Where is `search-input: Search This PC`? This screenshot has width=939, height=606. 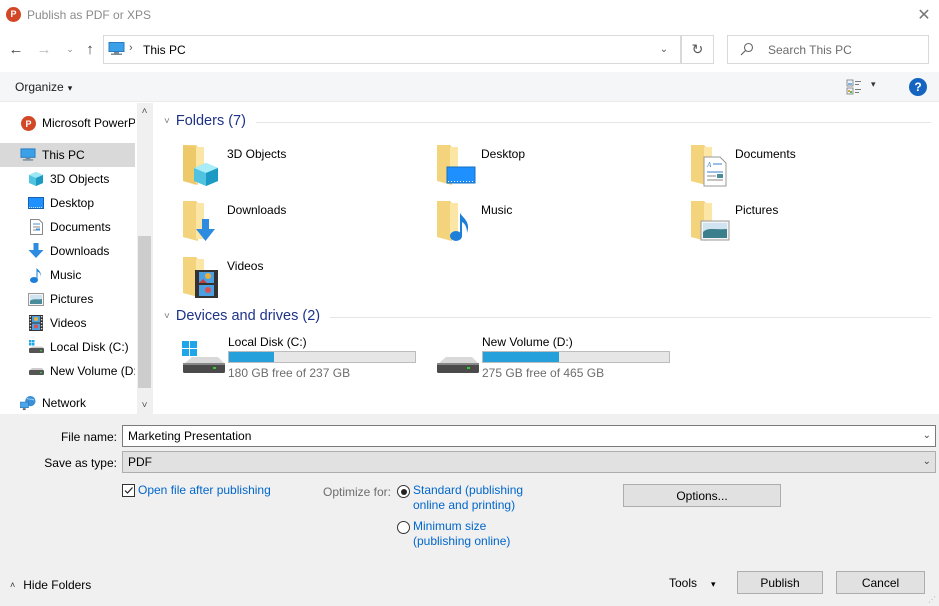
search-input: Search This PC is located at coordinates (828, 49).